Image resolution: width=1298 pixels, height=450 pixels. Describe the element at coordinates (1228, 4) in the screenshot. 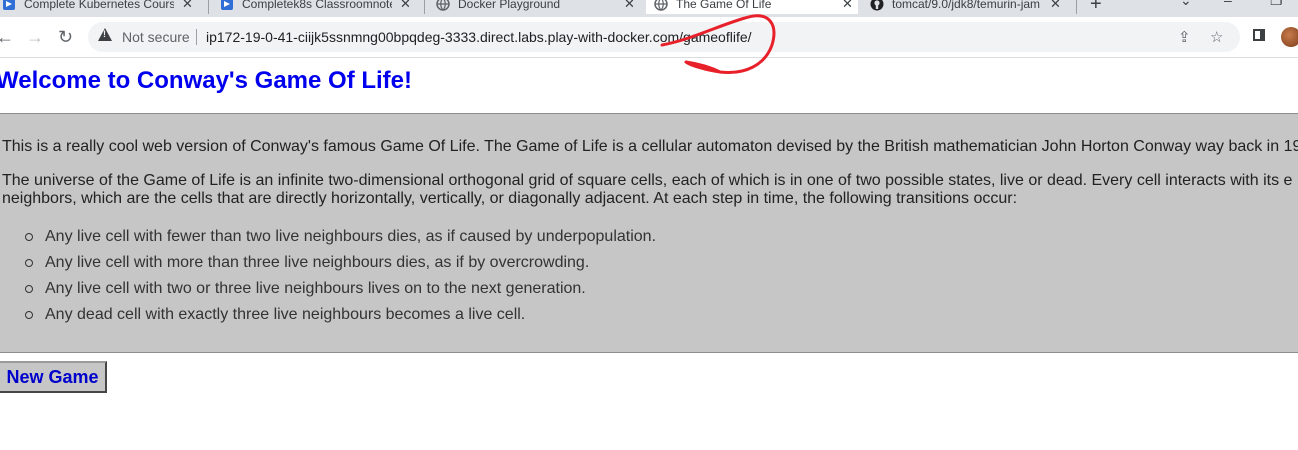

I see `minimize-icon: –` at that location.